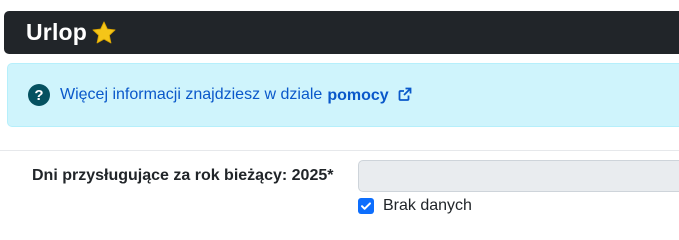  Describe the element at coordinates (191, 94) in the screenshot. I see `info-text: Więcej informacji znajdziesz w dziale` at that location.